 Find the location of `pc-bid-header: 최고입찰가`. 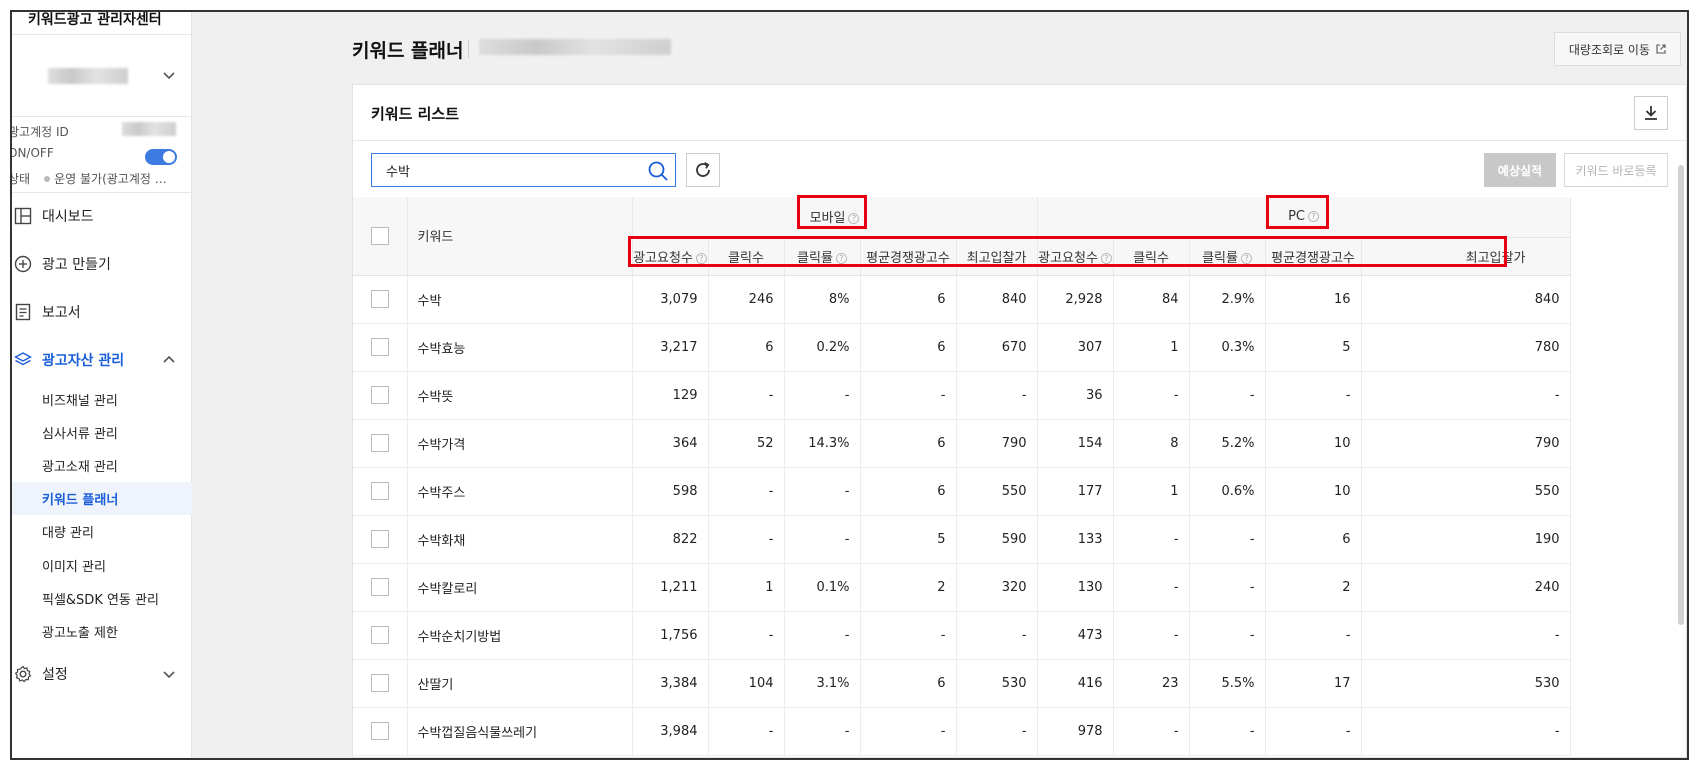

pc-bid-header: 최고입찰가 is located at coordinates (1466, 256).